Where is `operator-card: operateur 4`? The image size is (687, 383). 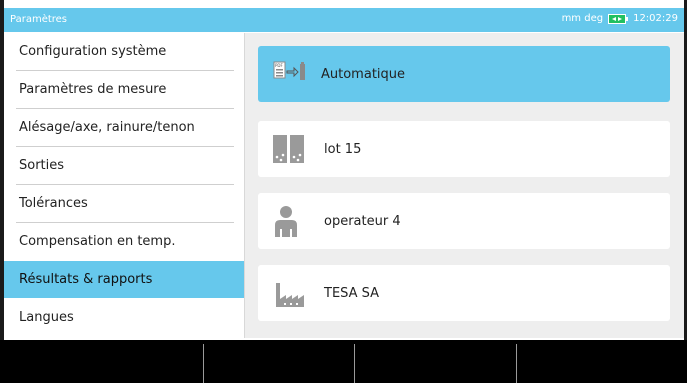 operator-card: operateur 4 is located at coordinates (464, 221).